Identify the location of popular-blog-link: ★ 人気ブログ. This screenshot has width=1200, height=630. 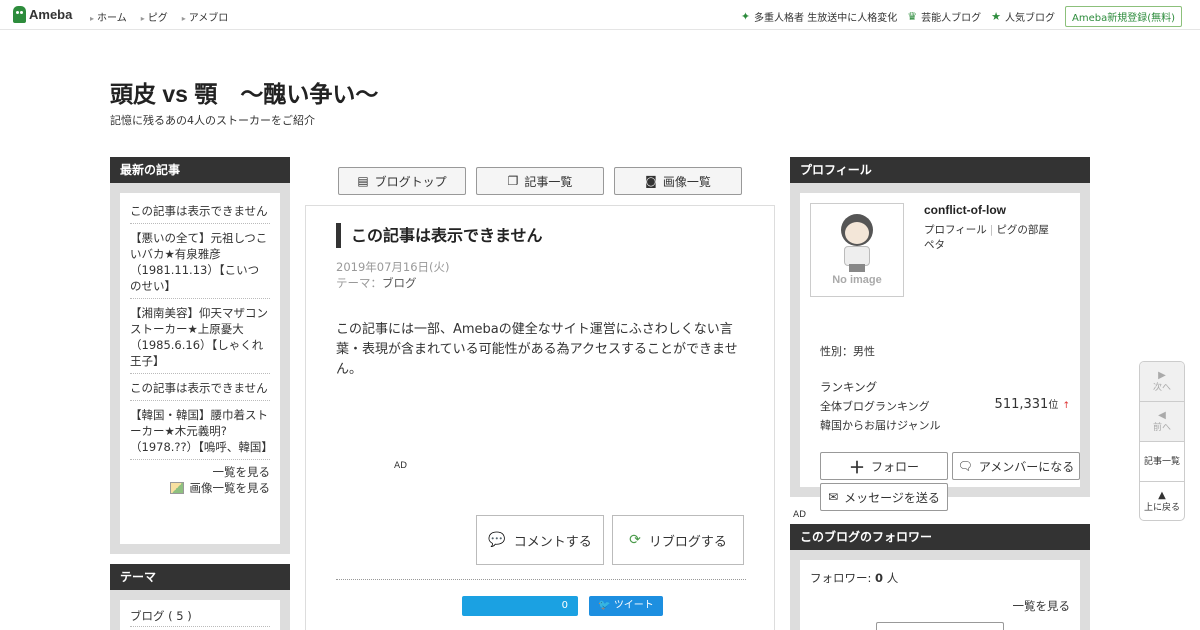
(1023, 16).